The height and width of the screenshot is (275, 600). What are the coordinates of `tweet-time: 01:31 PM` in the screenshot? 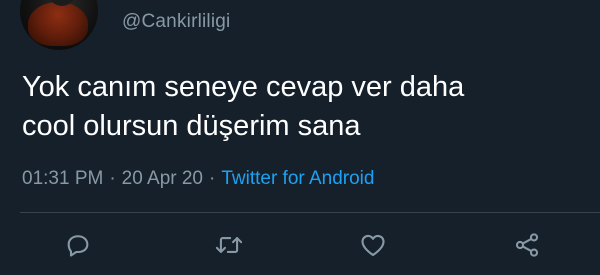 It's located at (62, 178).